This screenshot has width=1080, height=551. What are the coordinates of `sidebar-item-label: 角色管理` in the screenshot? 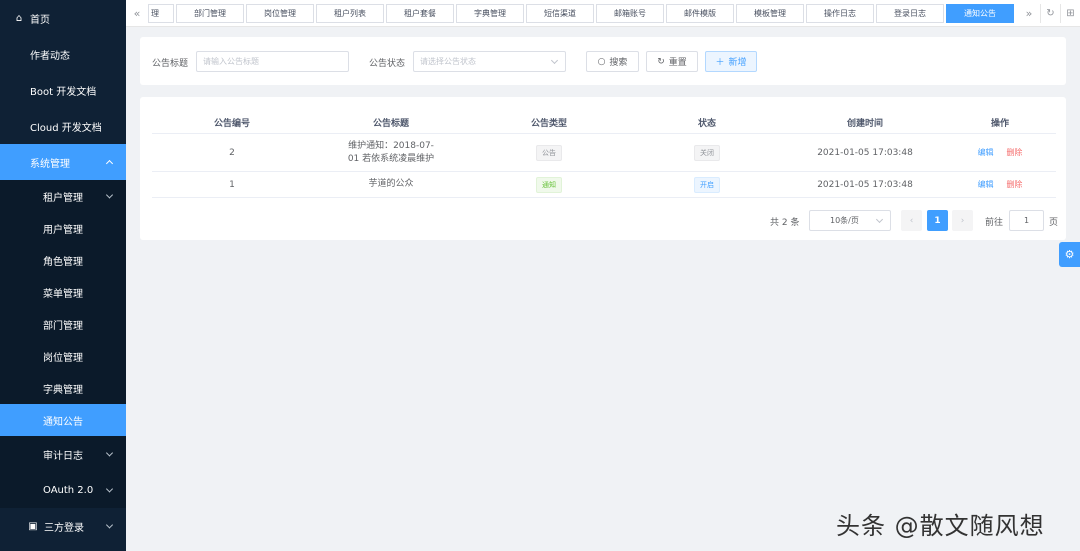 It's located at (63, 262).